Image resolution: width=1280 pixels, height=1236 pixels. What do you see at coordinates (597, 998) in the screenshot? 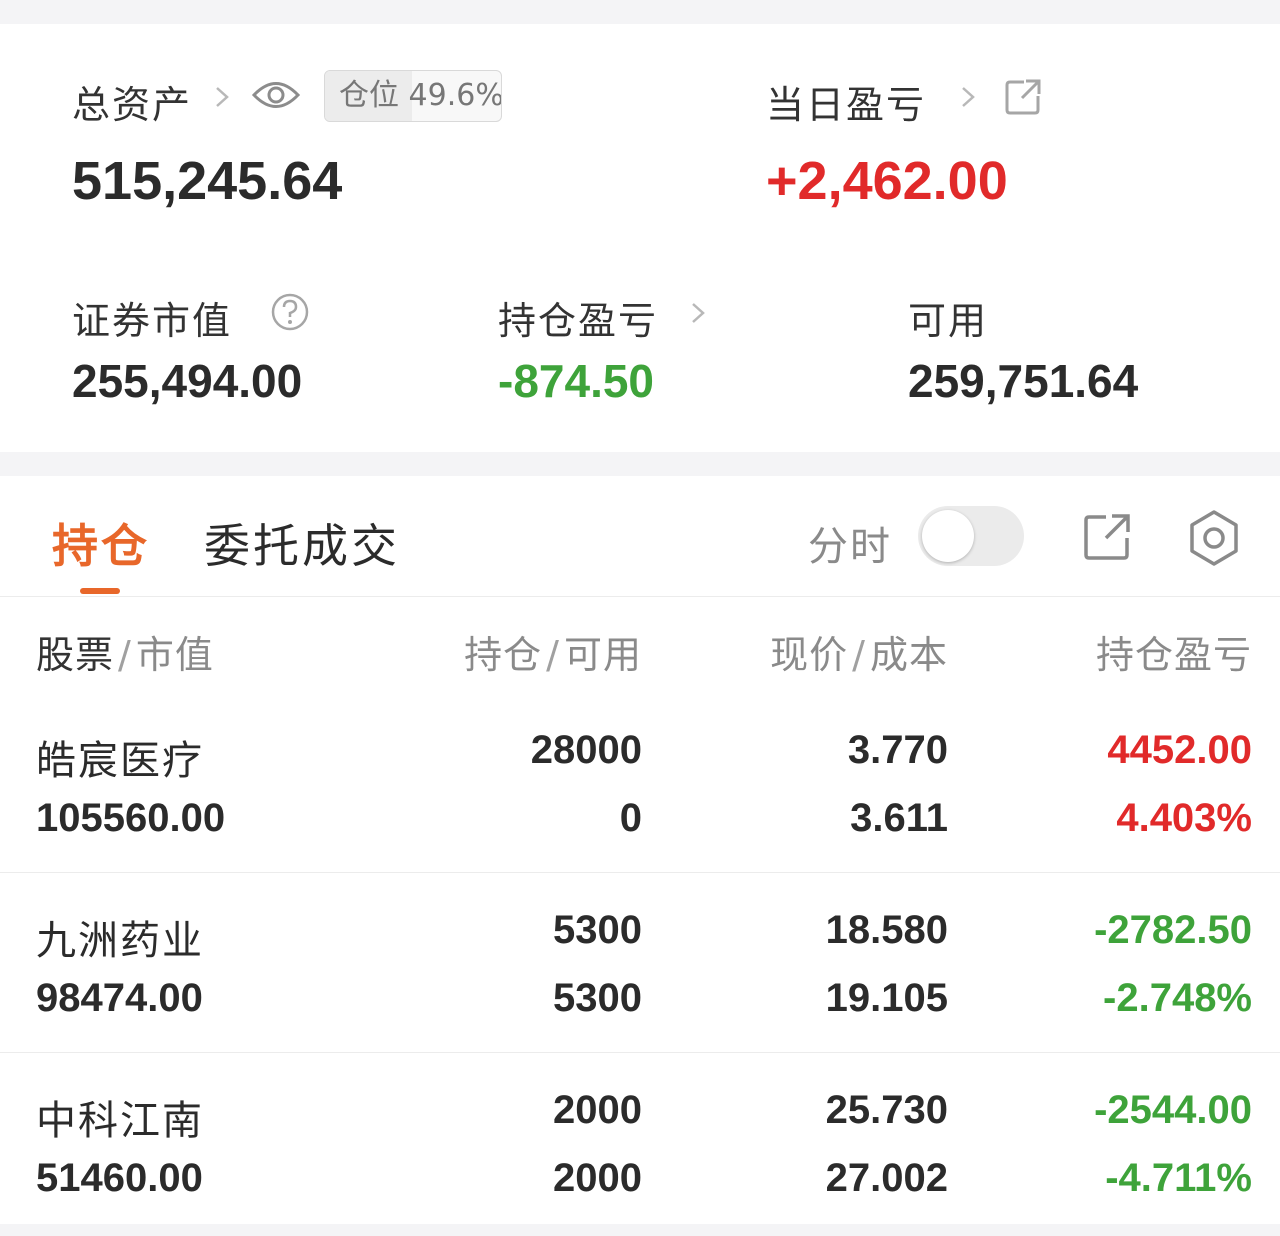
I see `available-qty: 5300` at bounding box center [597, 998].